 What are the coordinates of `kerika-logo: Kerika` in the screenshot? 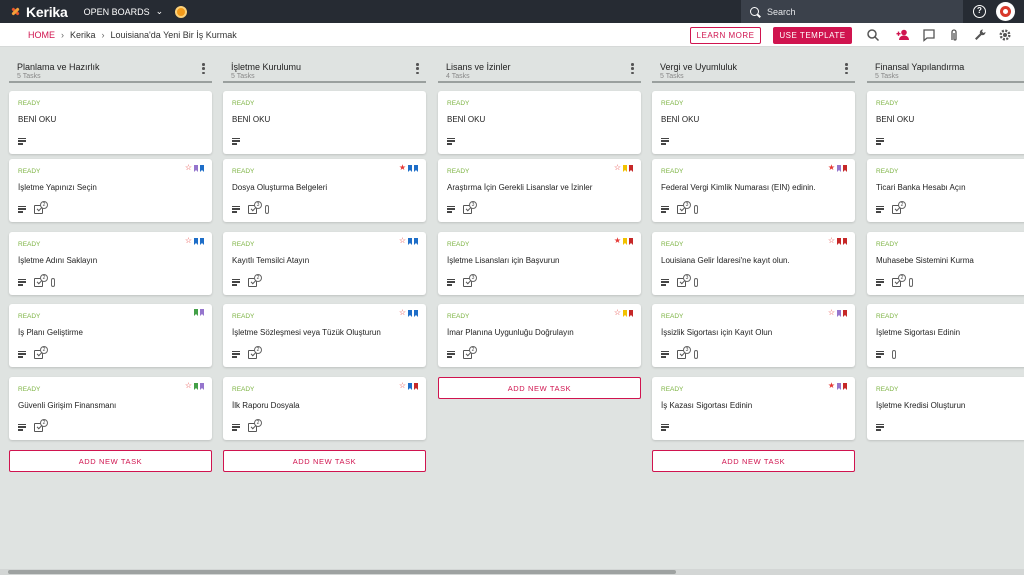 It's located at (38, 12).